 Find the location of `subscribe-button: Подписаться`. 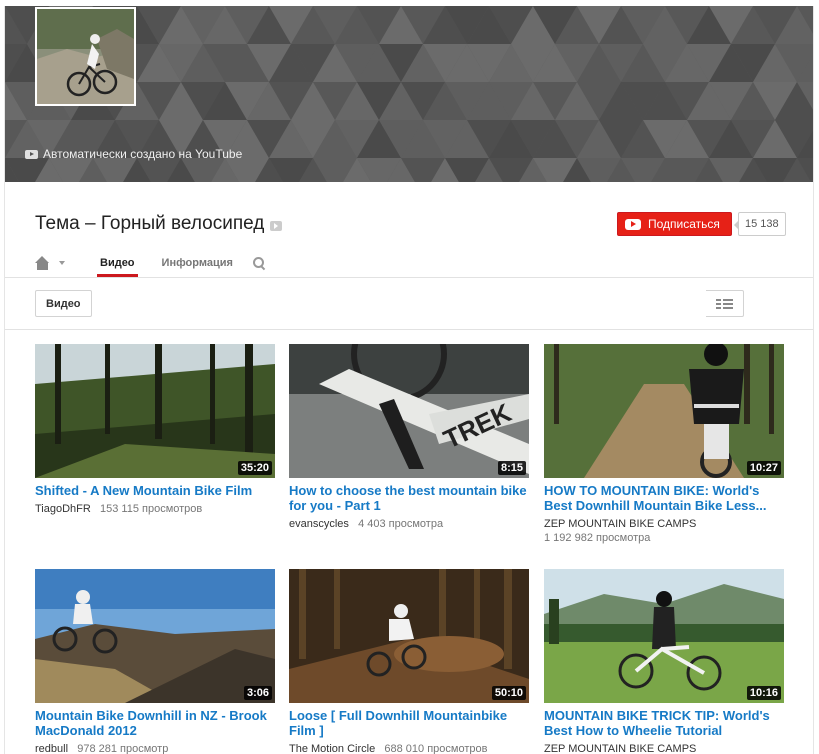

subscribe-button: Подписаться is located at coordinates (674, 224).